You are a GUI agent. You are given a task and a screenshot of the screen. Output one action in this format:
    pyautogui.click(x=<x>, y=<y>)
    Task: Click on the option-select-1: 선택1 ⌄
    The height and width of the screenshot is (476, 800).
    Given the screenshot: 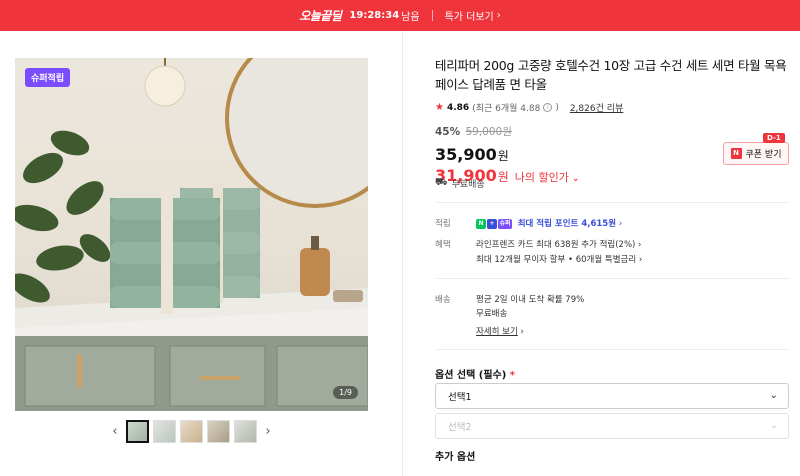 What is the action you would take?
    pyautogui.click(x=612, y=396)
    